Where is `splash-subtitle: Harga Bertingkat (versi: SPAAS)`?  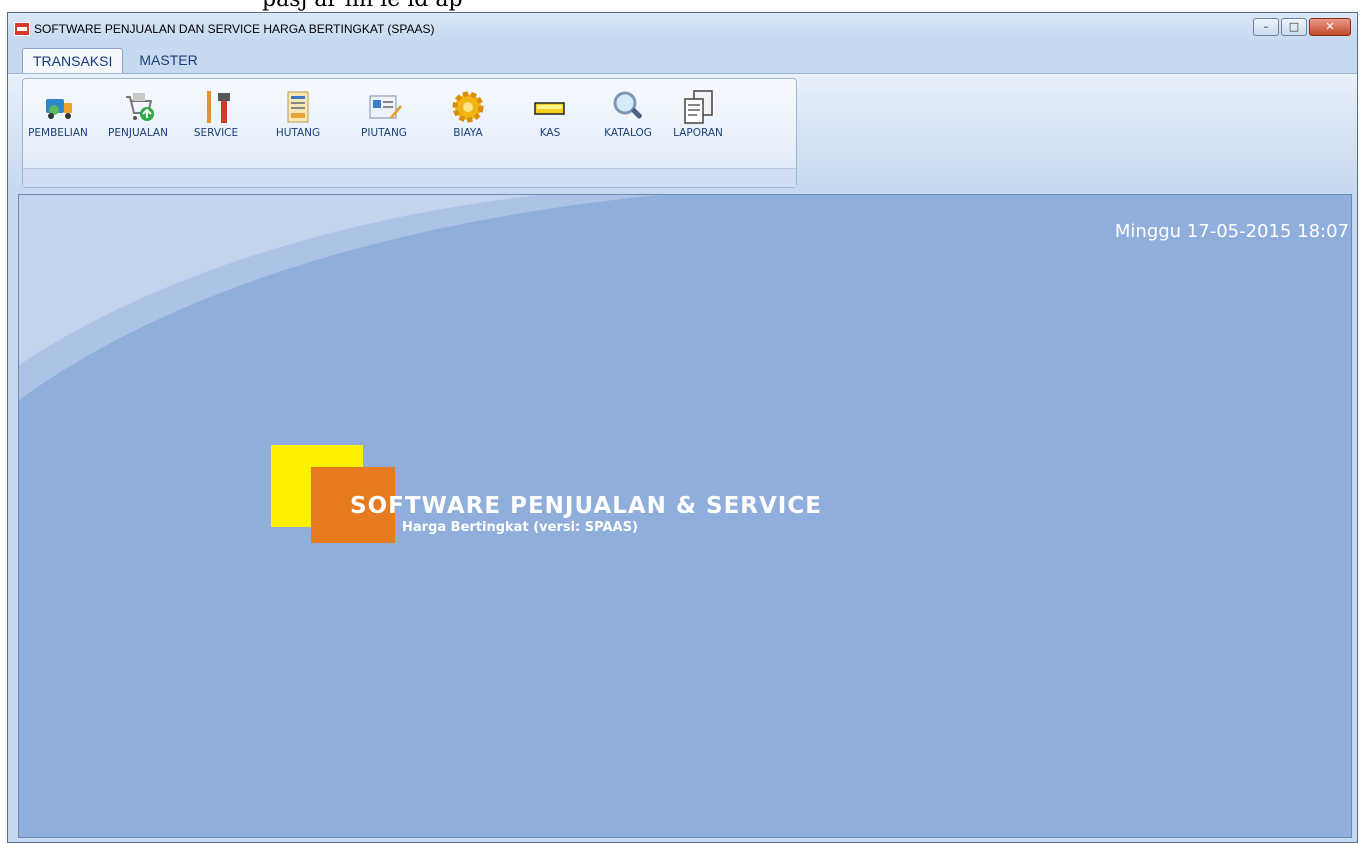
splash-subtitle: Harga Bertingkat (versi: SPAAS) is located at coordinates (520, 527).